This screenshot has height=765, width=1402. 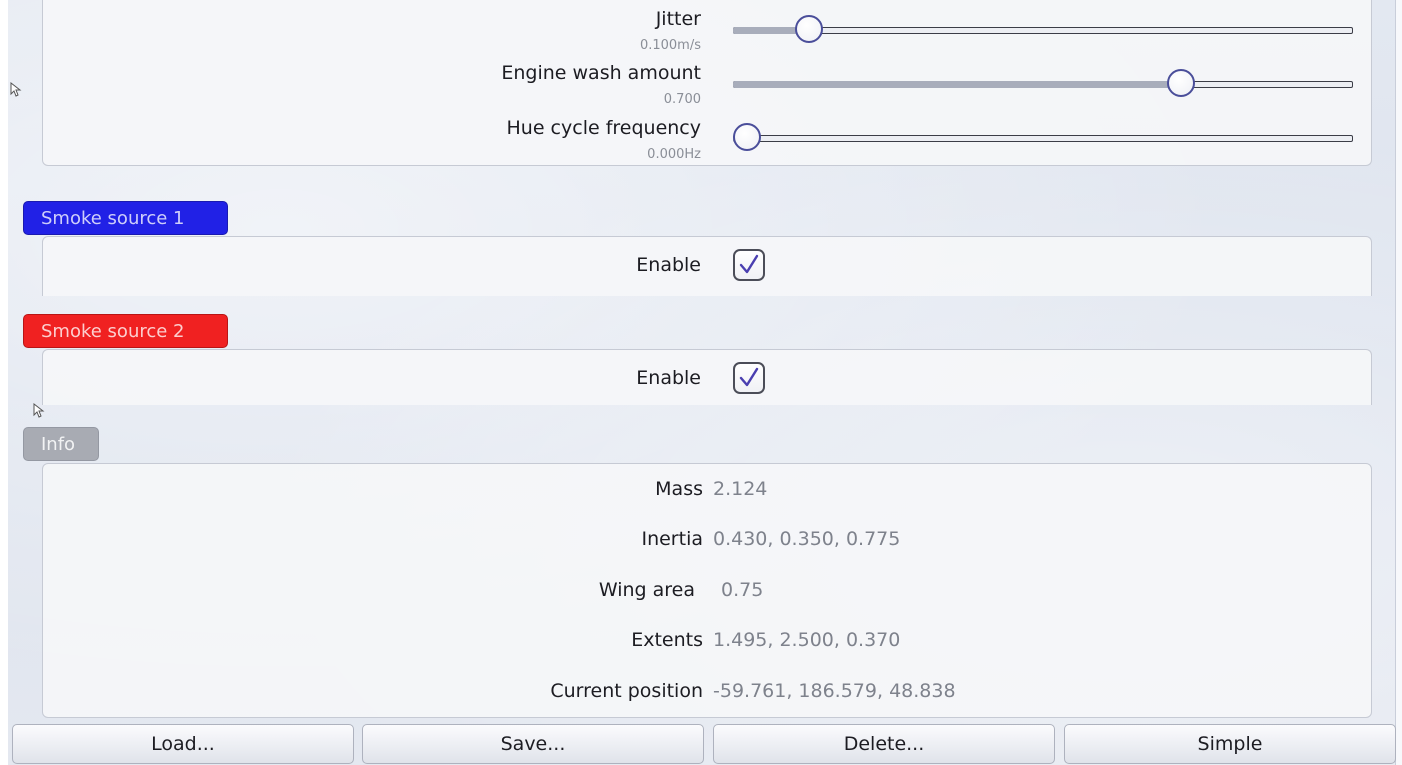 What do you see at coordinates (125, 331) in the screenshot?
I see `tab-smoke-source-2: Smoke source 2` at bounding box center [125, 331].